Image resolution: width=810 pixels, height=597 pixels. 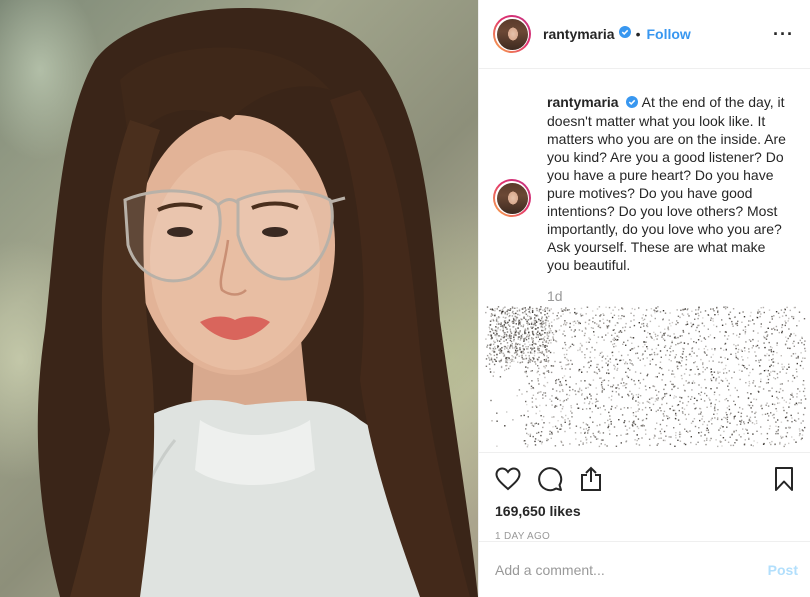 What do you see at coordinates (784, 479) in the screenshot?
I see `bookmark-icon` at bounding box center [784, 479].